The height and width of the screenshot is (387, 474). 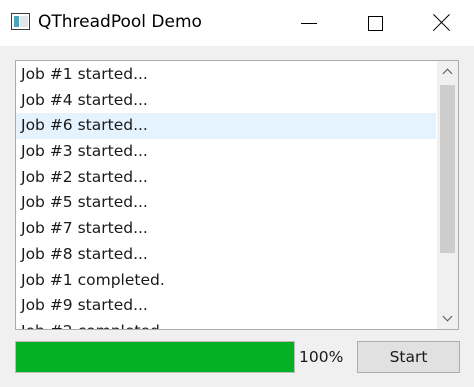 I want to click on maximize-icon, so click(x=375, y=23).